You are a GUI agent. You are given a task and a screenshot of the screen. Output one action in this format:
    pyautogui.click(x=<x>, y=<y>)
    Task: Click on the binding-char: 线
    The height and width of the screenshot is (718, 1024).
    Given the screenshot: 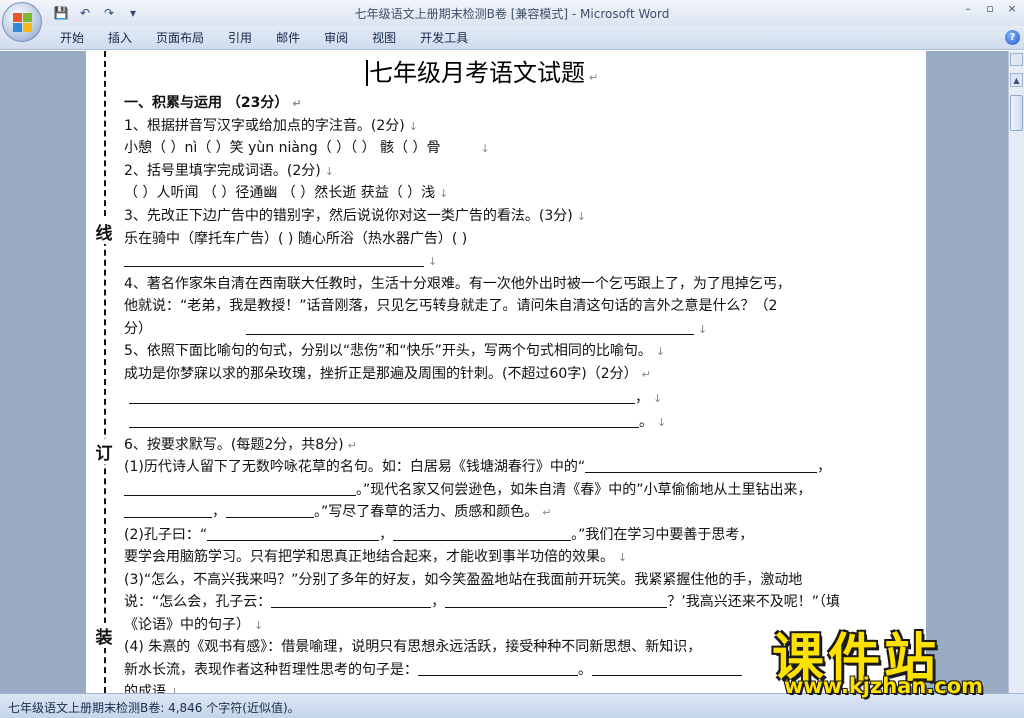 What is the action you would take?
    pyautogui.click(x=104, y=231)
    